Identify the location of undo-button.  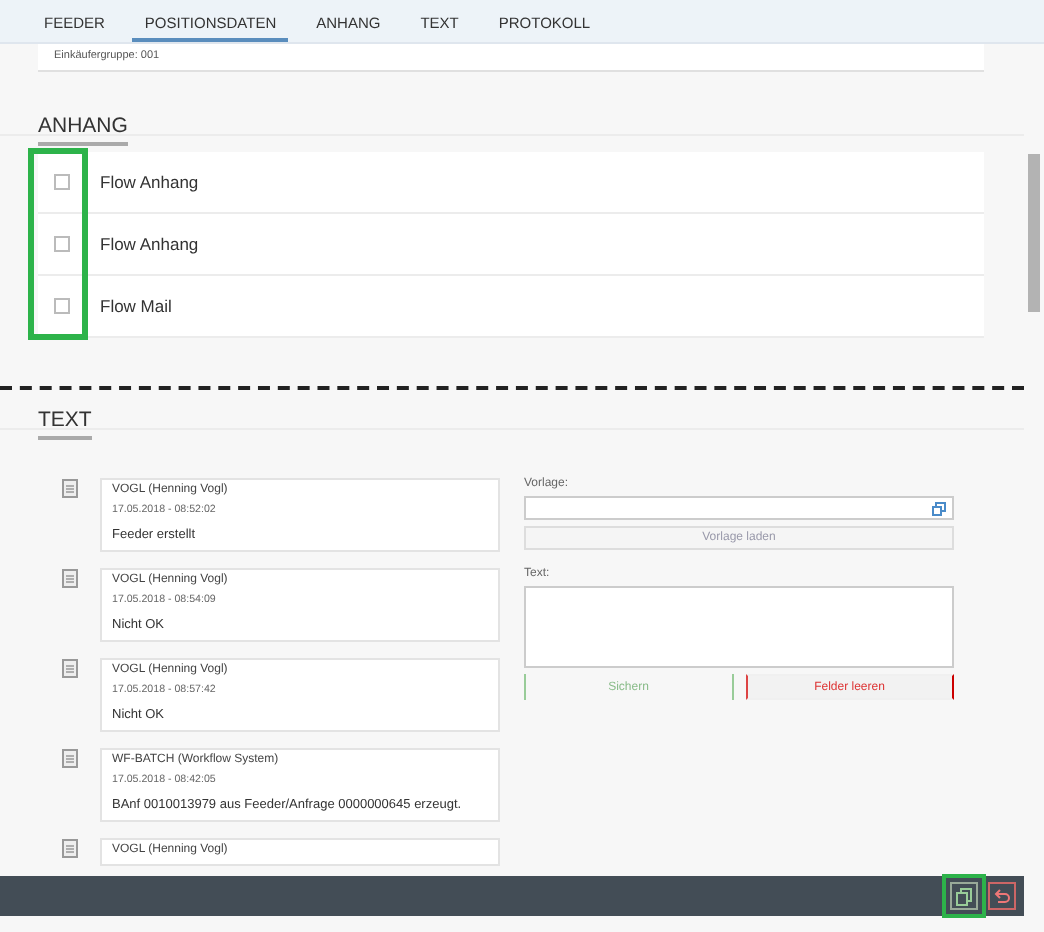
(1002, 896).